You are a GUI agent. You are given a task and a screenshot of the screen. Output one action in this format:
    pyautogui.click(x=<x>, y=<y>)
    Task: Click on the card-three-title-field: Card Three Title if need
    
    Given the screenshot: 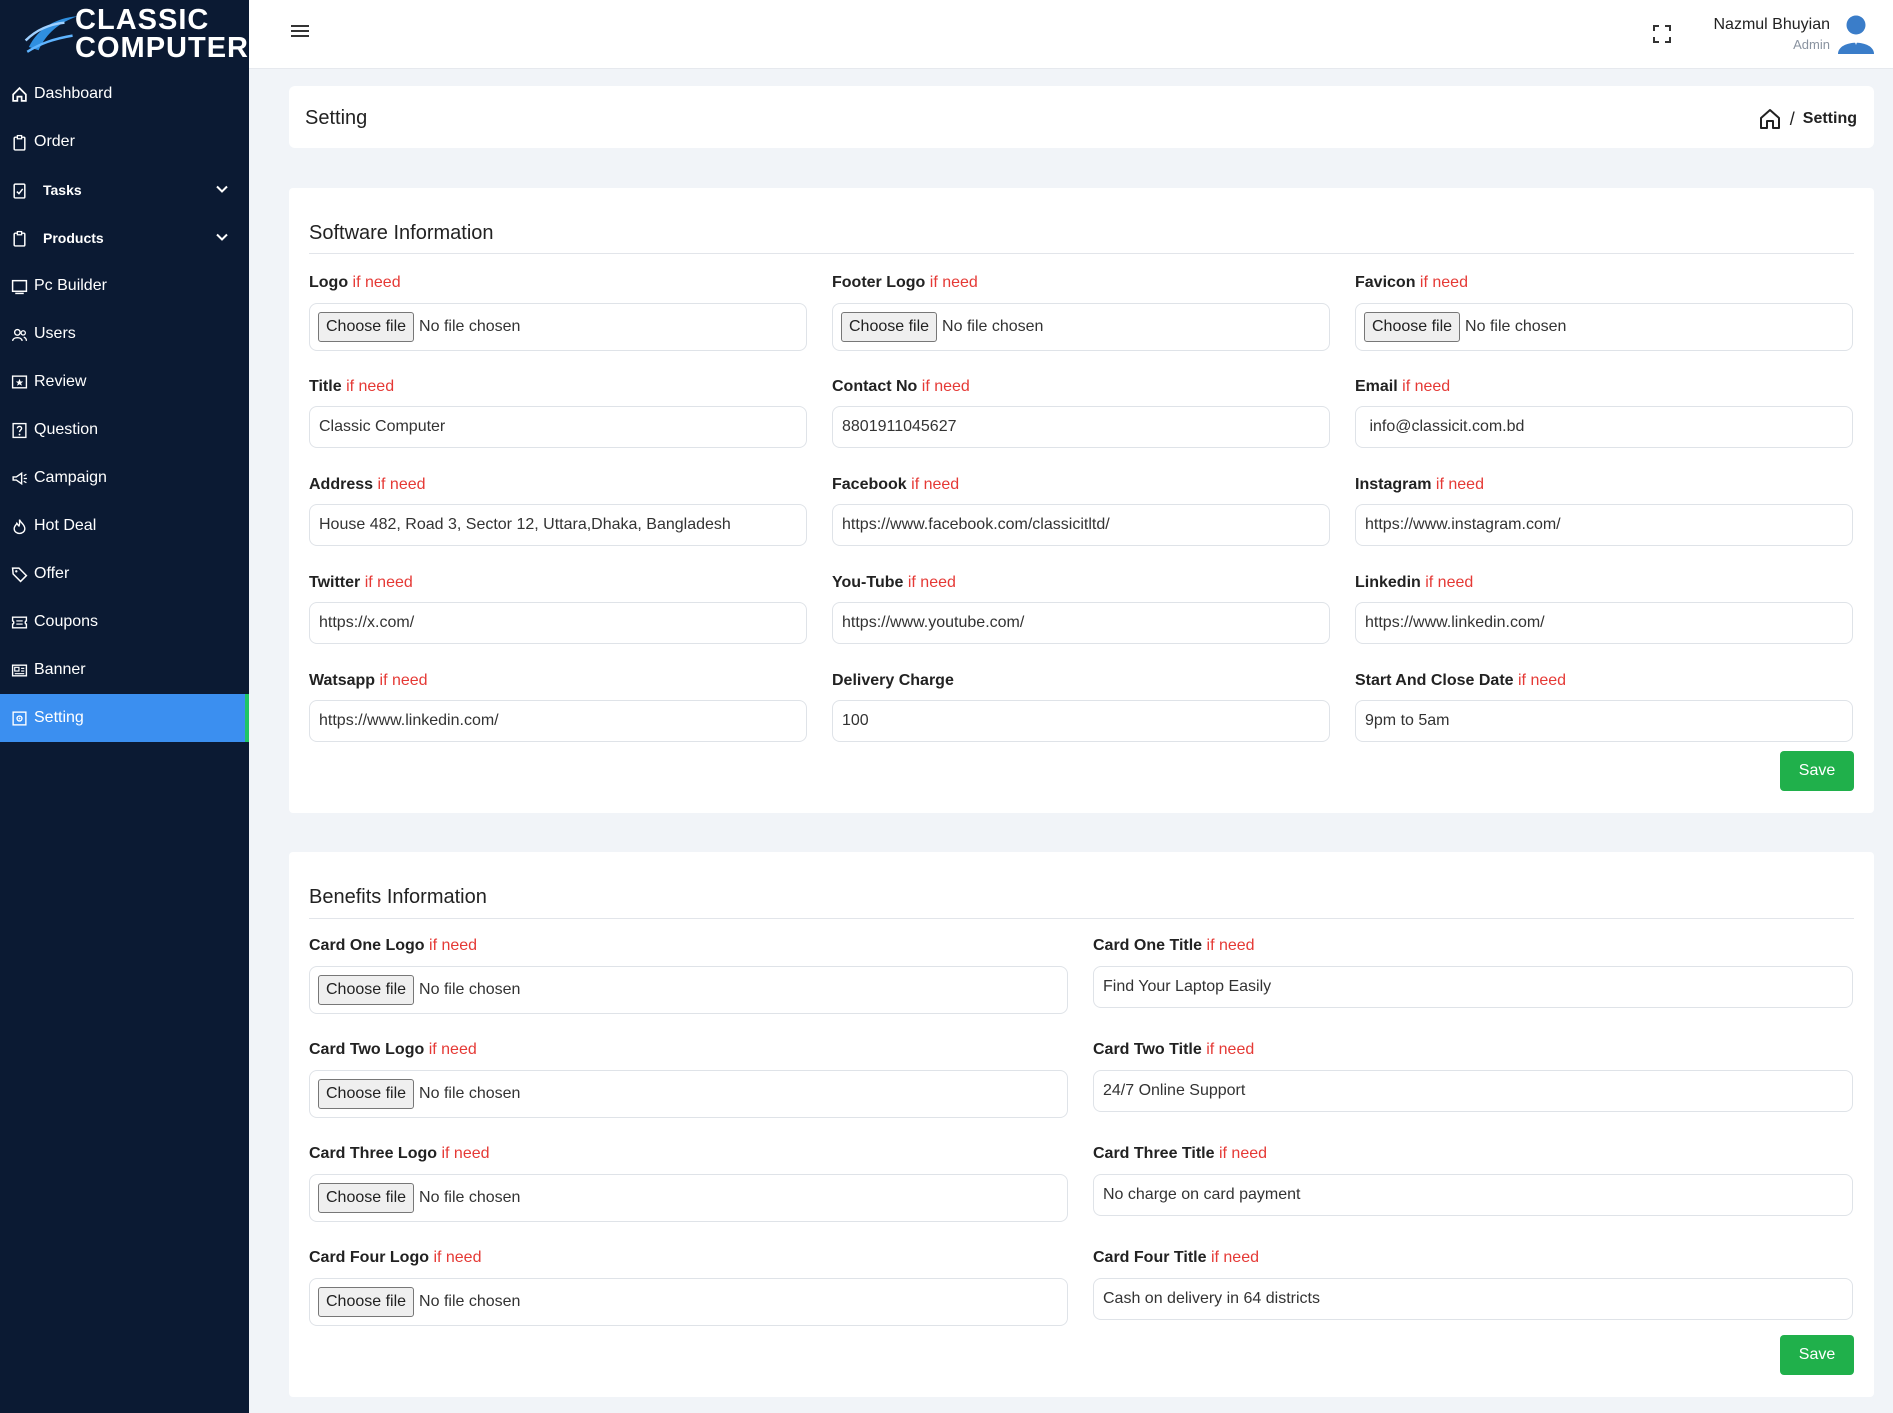 What is the action you would take?
    pyautogui.click(x=1473, y=1180)
    